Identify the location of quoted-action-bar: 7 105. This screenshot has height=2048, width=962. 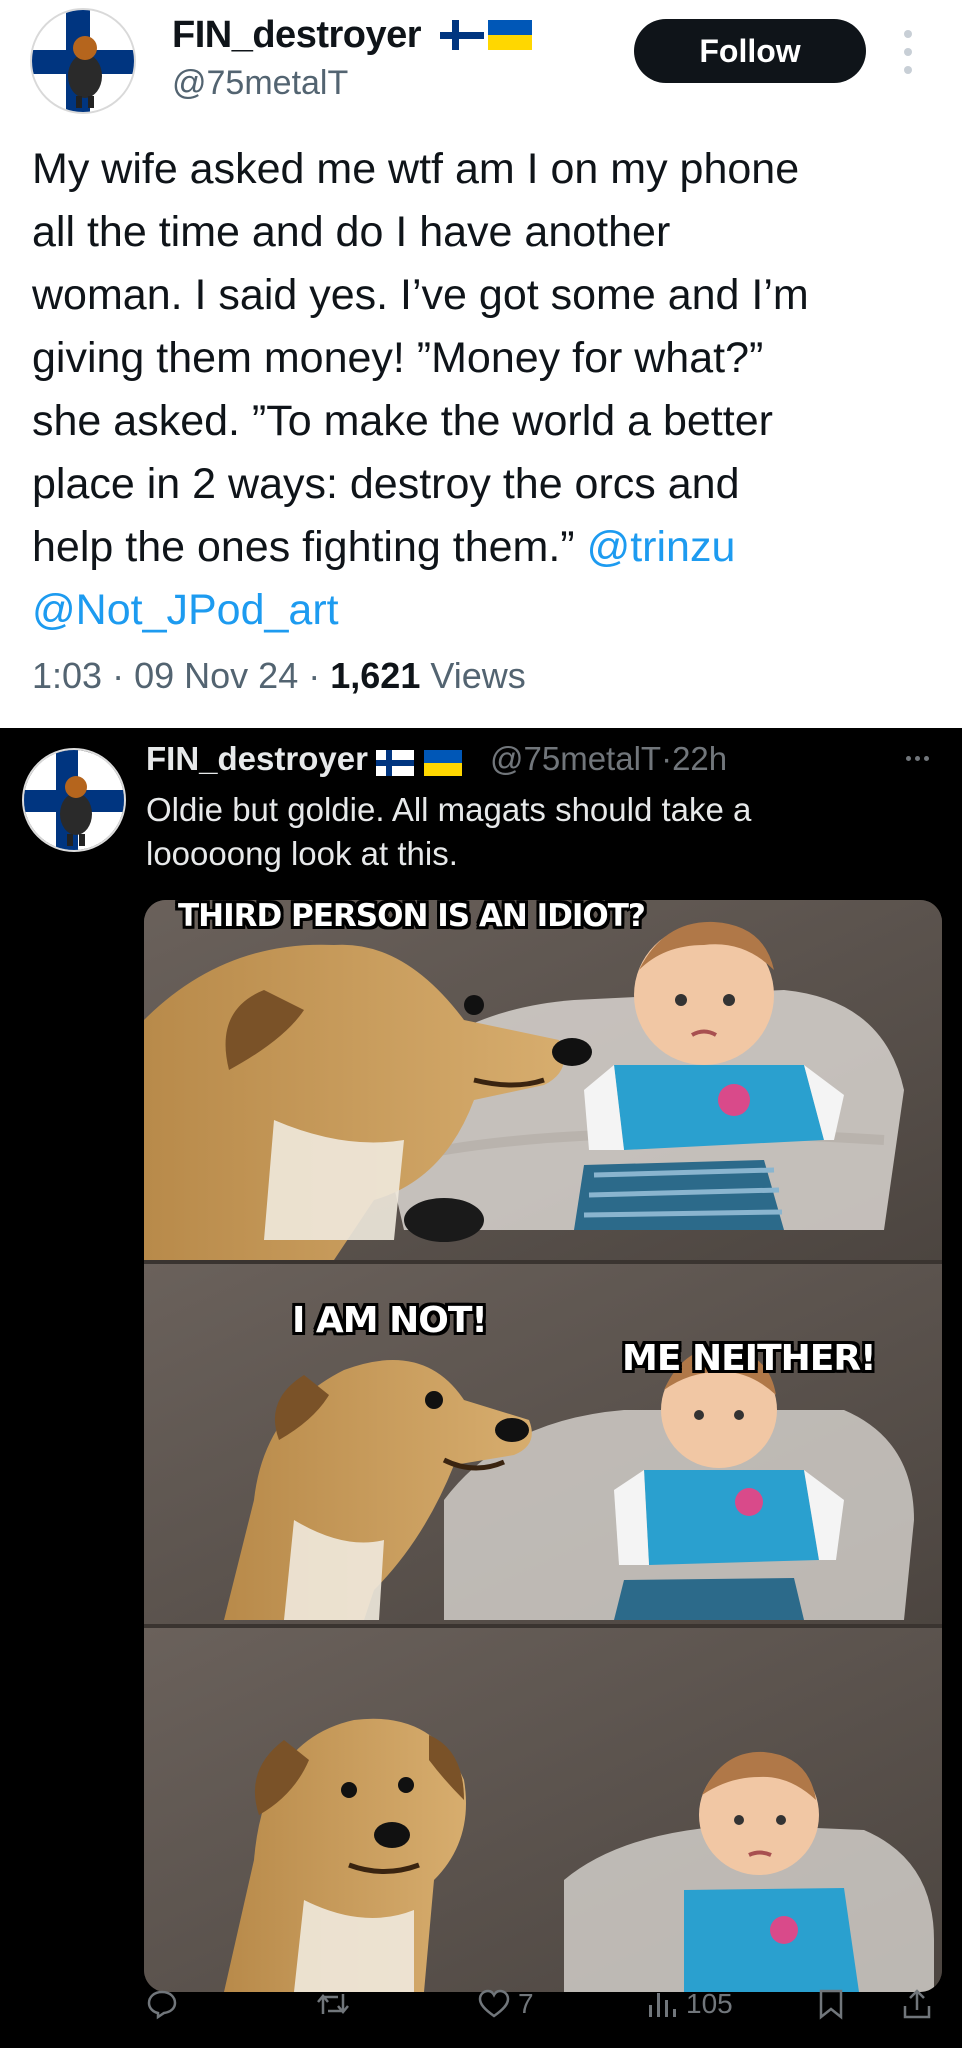
(481, 2010).